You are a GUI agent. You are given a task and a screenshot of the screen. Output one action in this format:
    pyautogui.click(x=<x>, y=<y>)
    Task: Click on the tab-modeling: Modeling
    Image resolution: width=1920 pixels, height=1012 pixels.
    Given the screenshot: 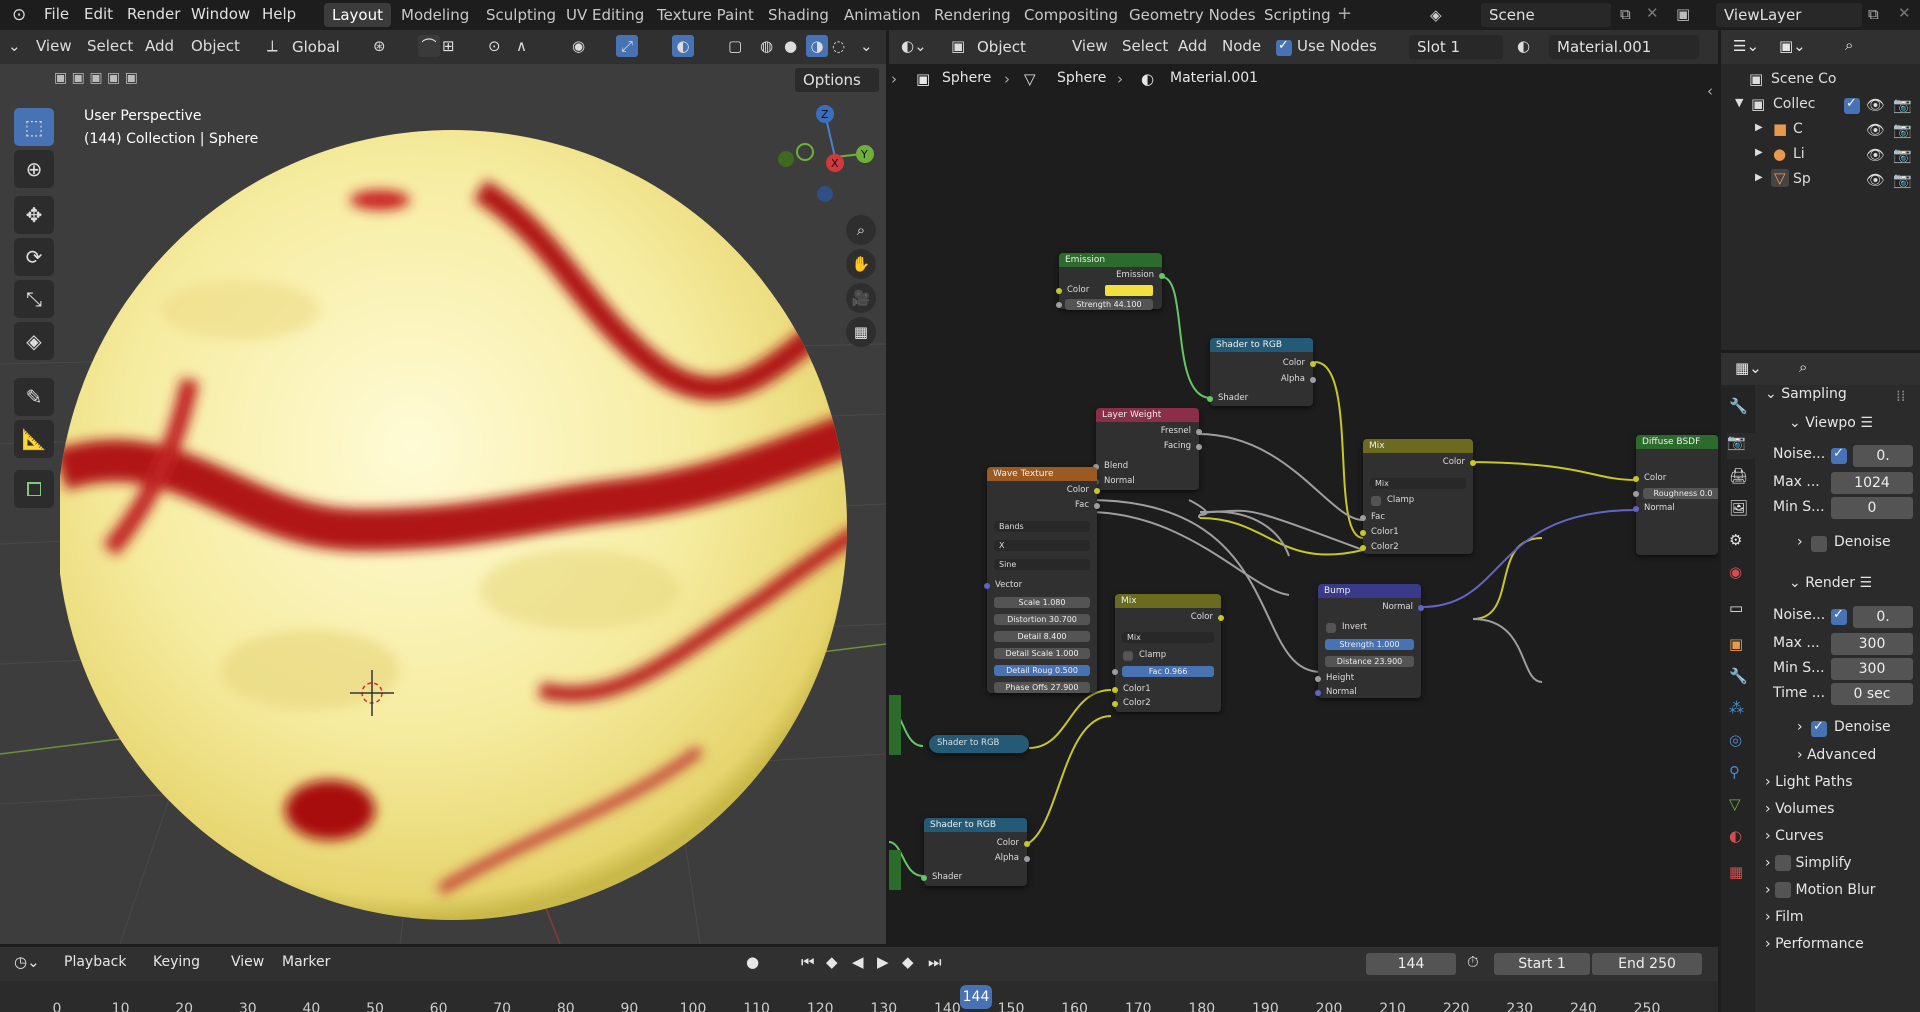 What is the action you would take?
    pyautogui.click(x=435, y=15)
    